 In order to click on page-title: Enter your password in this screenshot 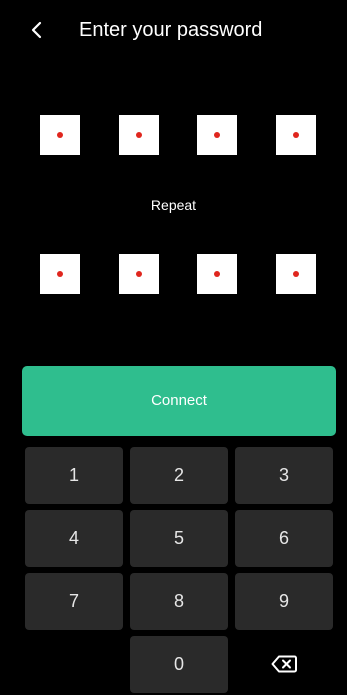, I will do `click(171, 30)`.